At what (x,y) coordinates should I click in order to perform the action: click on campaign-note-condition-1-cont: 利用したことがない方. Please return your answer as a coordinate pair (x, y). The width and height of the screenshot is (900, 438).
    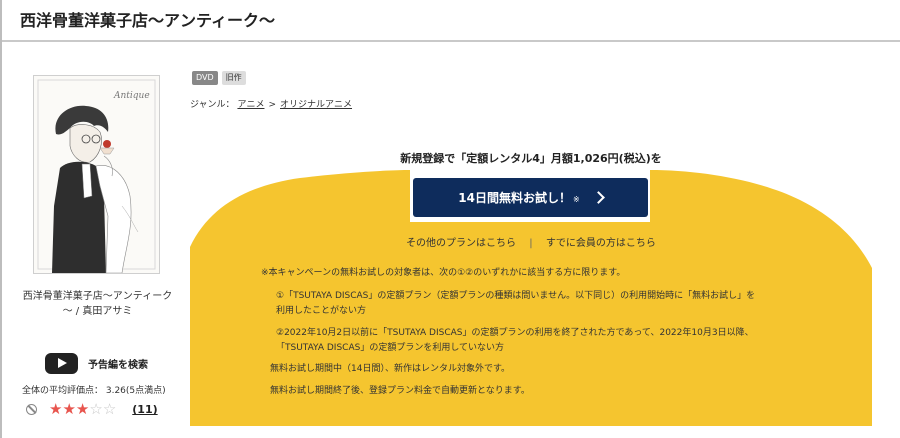
    Looking at the image, I should click on (321, 311).